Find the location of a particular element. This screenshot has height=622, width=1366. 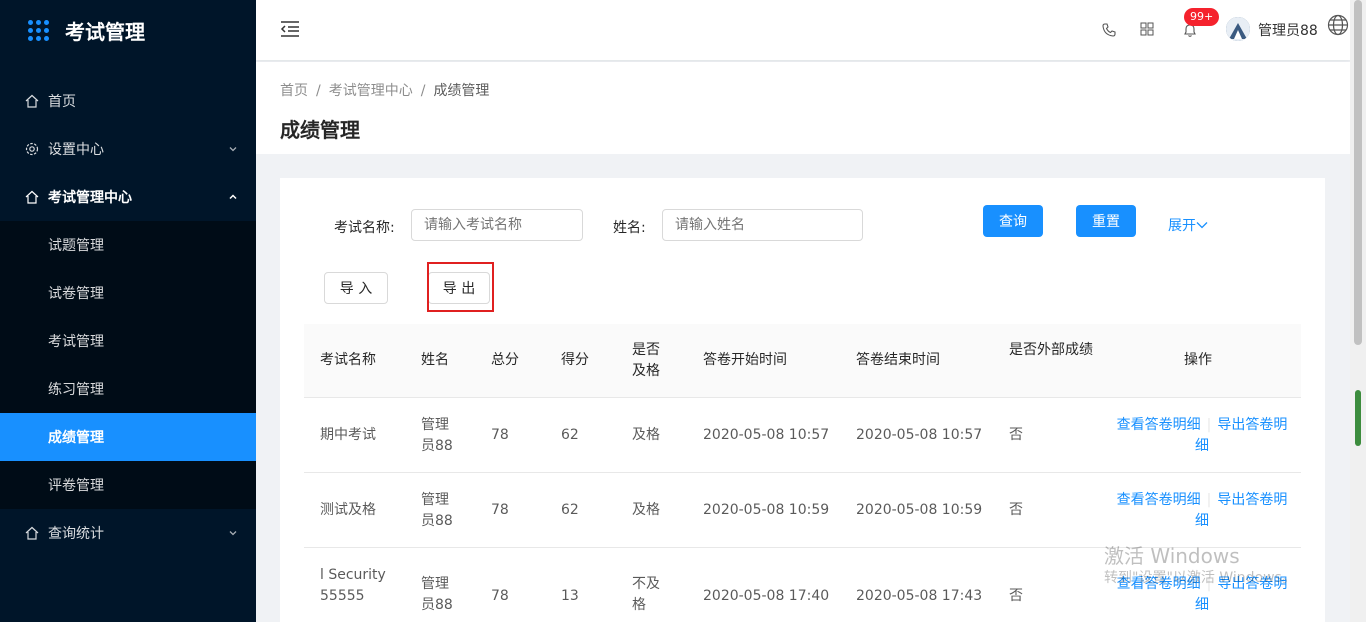

avatar is located at coordinates (1238, 29).